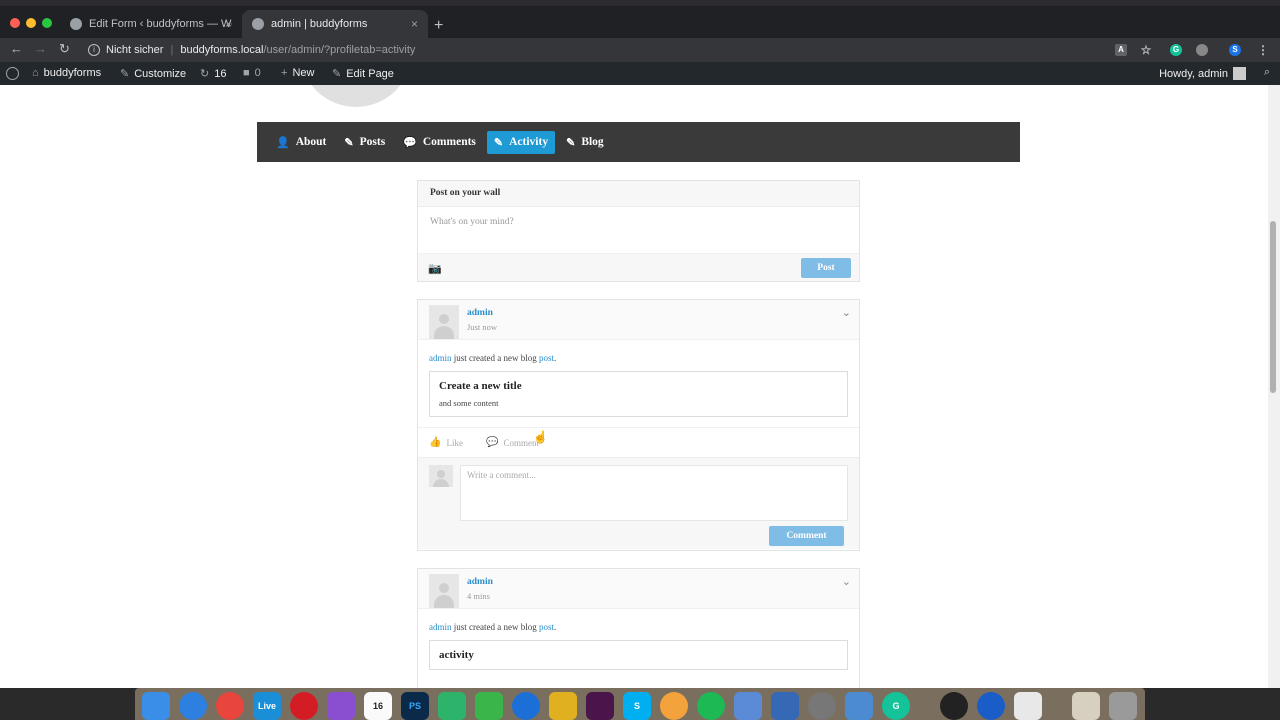 This screenshot has width=1280, height=720. Describe the element at coordinates (304, 706) in the screenshot. I see `opera-icon` at that location.